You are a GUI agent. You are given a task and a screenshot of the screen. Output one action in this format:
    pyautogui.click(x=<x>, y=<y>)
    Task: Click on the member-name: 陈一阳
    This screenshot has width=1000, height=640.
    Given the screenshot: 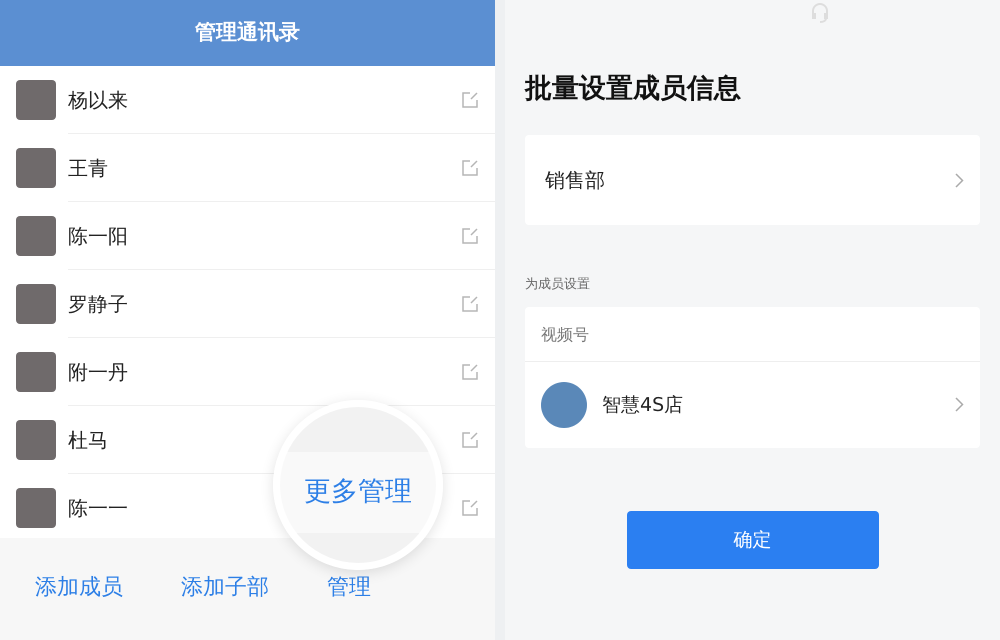 What is the action you would take?
    pyautogui.click(x=264, y=235)
    